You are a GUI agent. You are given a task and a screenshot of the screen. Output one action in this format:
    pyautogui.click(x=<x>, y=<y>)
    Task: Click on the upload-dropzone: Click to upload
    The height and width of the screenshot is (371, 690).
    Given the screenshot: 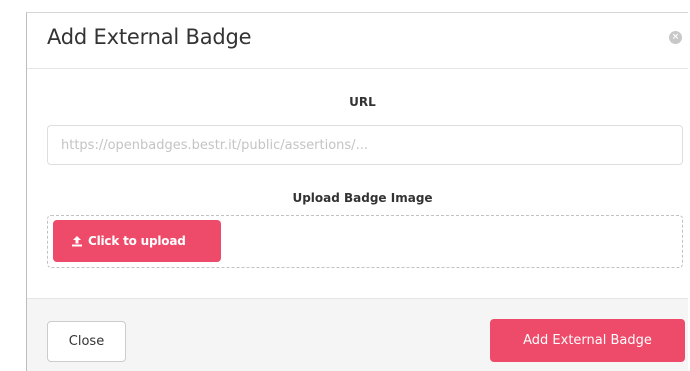 What is the action you would take?
    pyautogui.click(x=365, y=241)
    